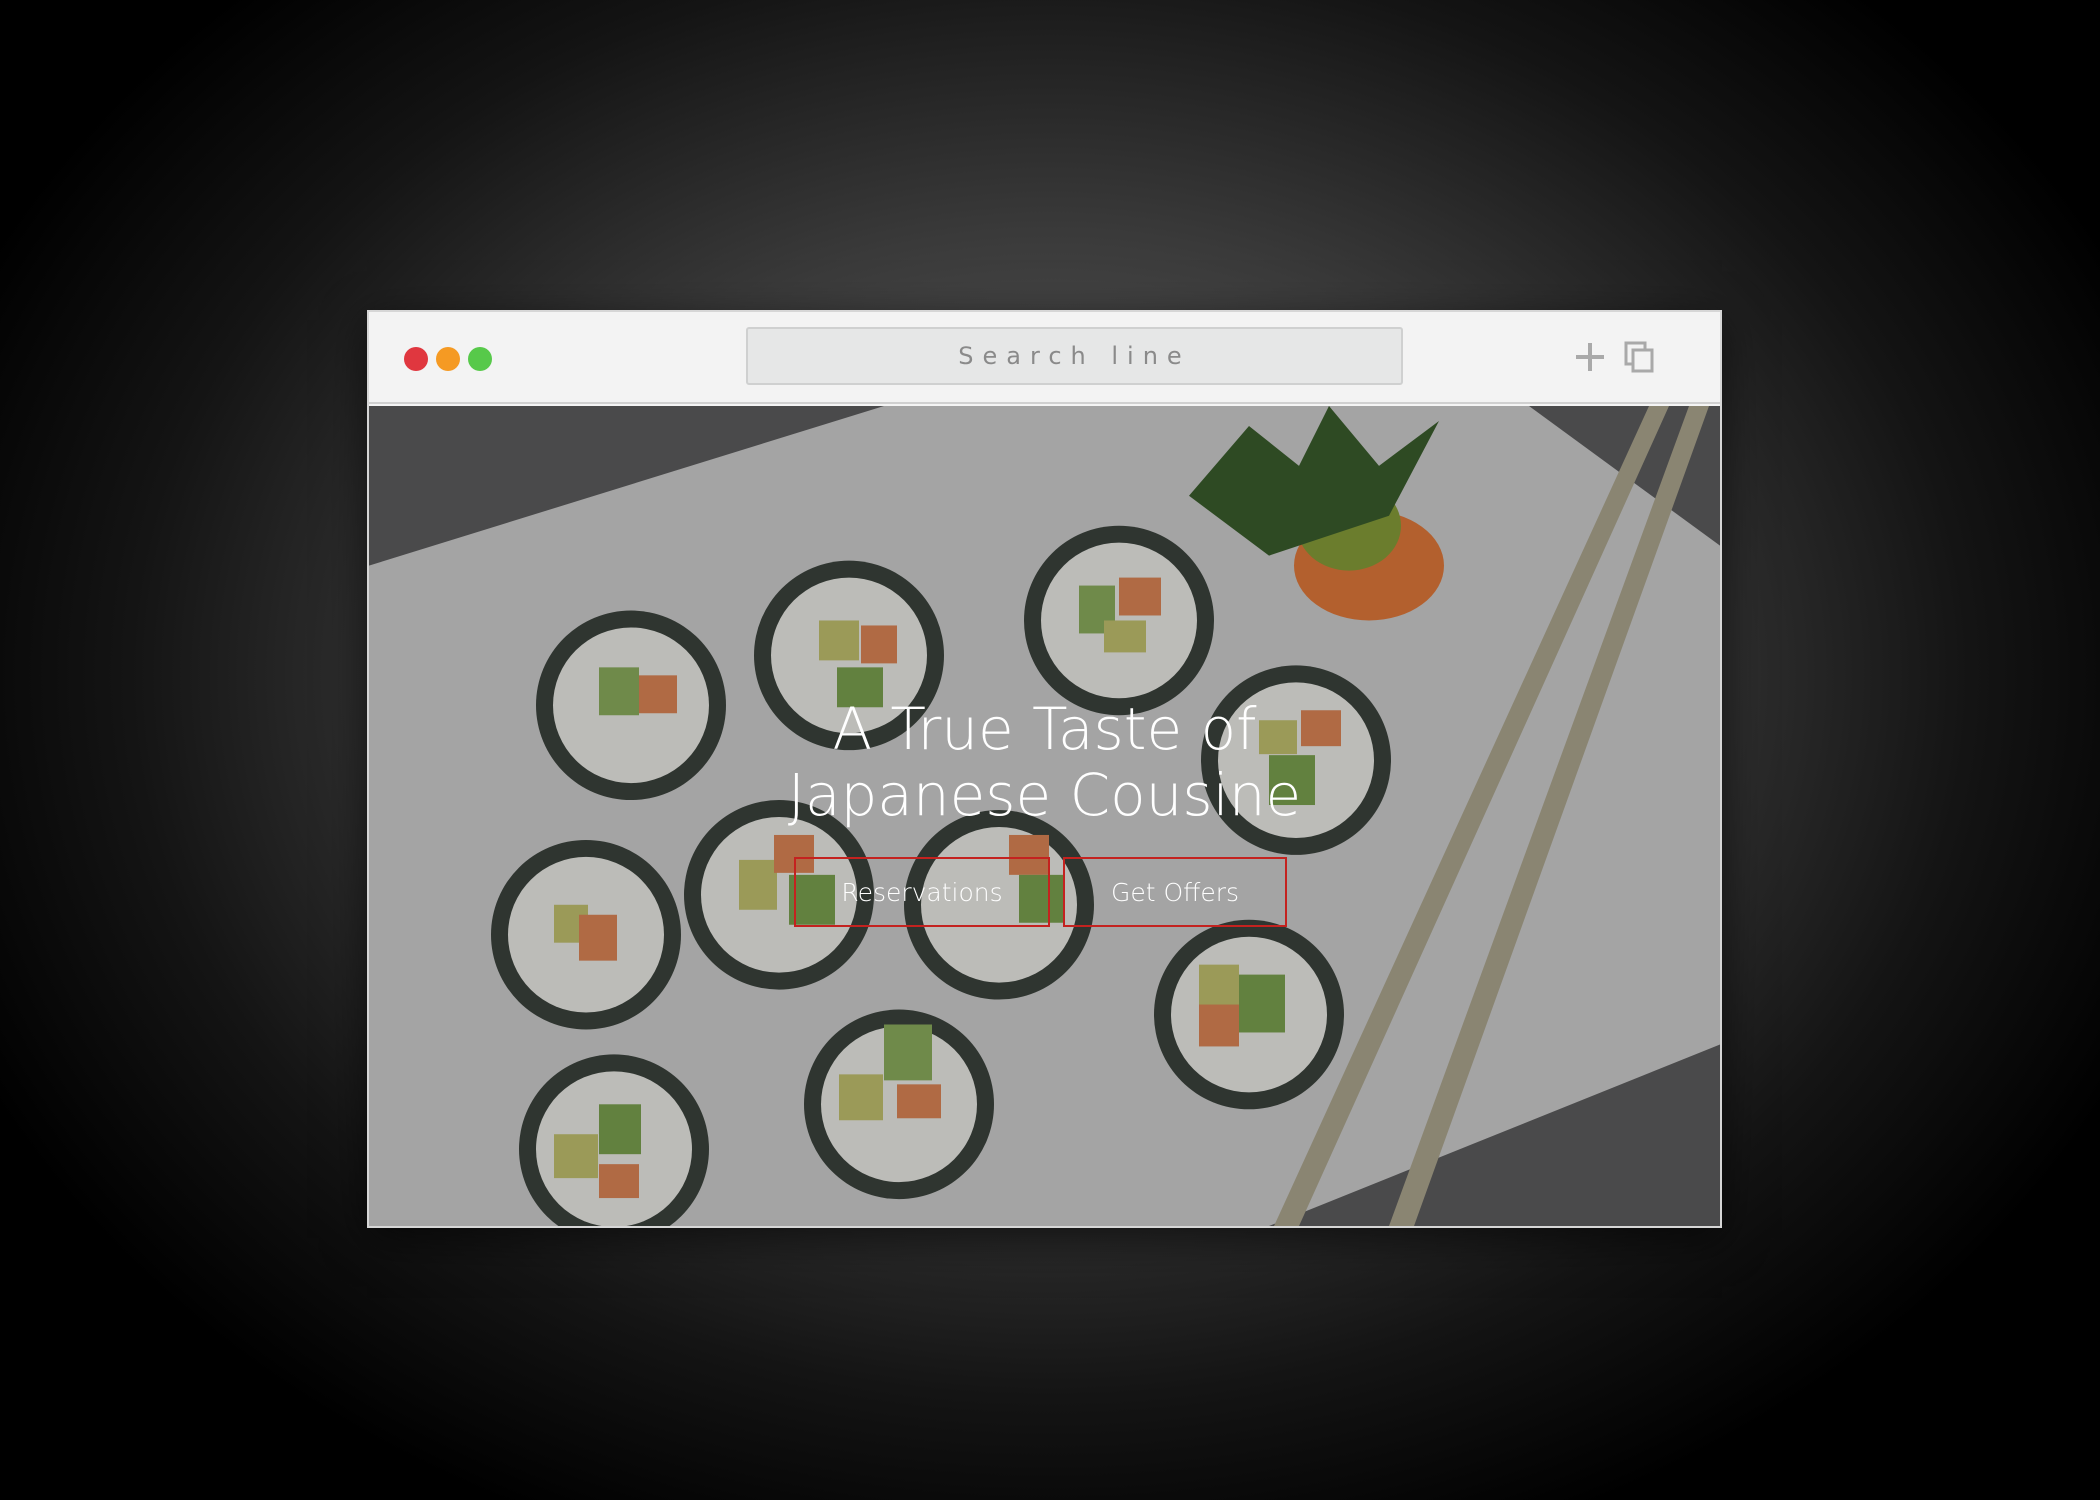 The width and height of the screenshot is (2100, 1500). Describe the element at coordinates (1175, 892) in the screenshot. I see `get-offers-button: Get Offers` at that location.